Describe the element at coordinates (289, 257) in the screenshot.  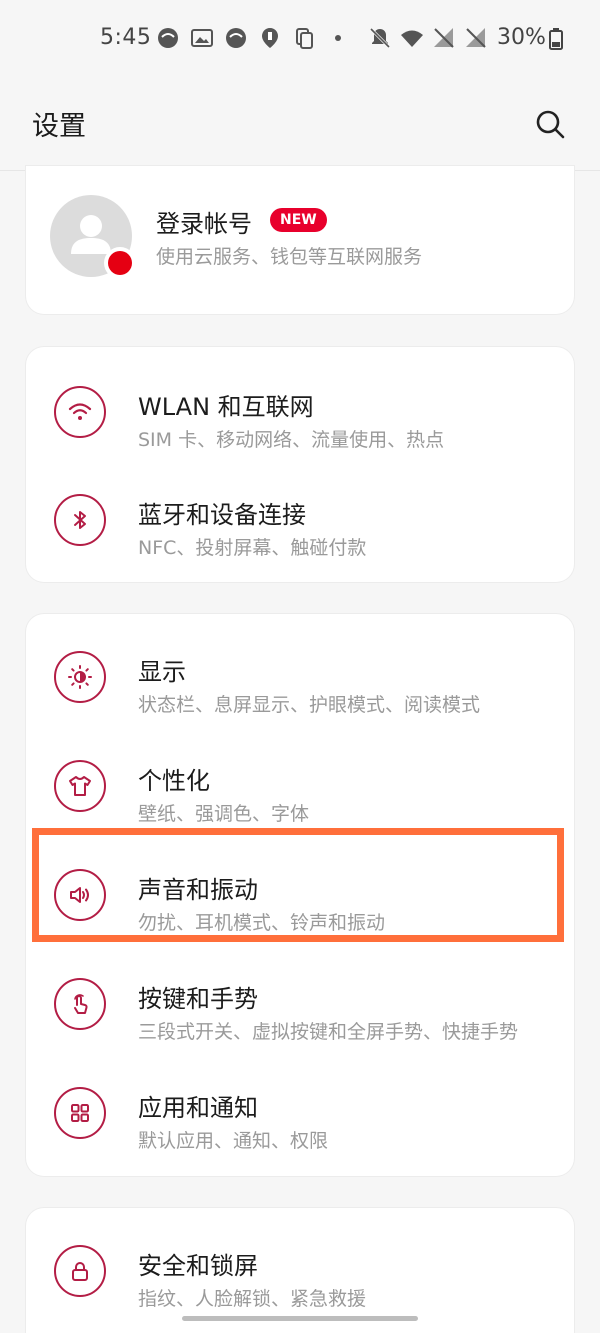
I see `account-subtitle: 使用云服务、钱包等互联网服务` at that location.